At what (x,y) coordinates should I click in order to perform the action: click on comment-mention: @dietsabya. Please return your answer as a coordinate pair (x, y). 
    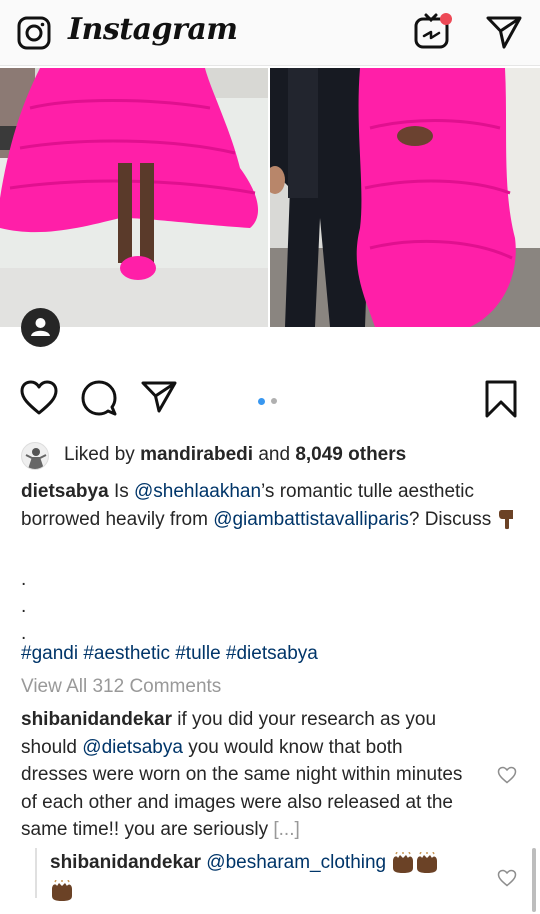
    Looking at the image, I should click on (132, 747).